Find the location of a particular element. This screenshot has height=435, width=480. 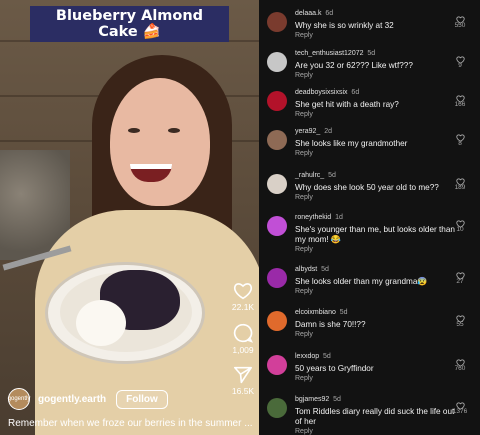

comment-bubble-icon is located at coordinates (243, 333).